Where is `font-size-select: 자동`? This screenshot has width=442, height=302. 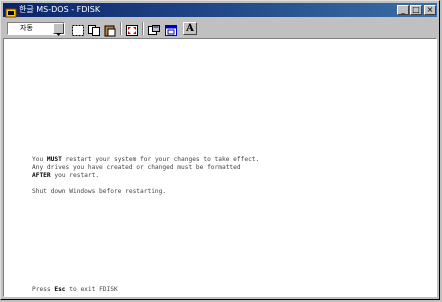
font-size-select: 자동 is located at coordinates (36, 29).